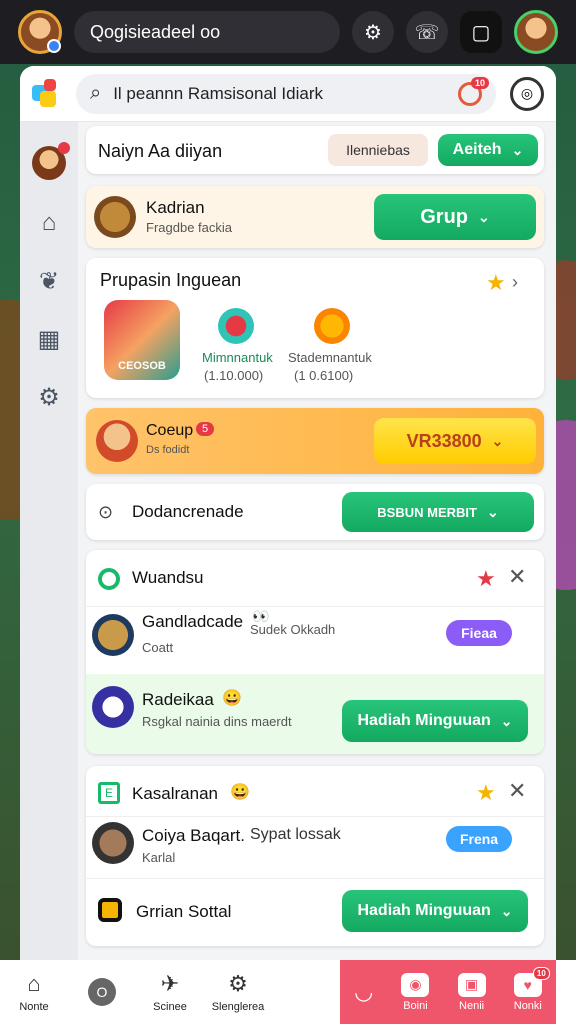  What do you see at coordinates (448, 992) in the screenshot?
I see `pink-action-bar: ◡ ◉ Boini ▣ Nenii ♥ 10 Nonki` at bounding box center [448, 992].